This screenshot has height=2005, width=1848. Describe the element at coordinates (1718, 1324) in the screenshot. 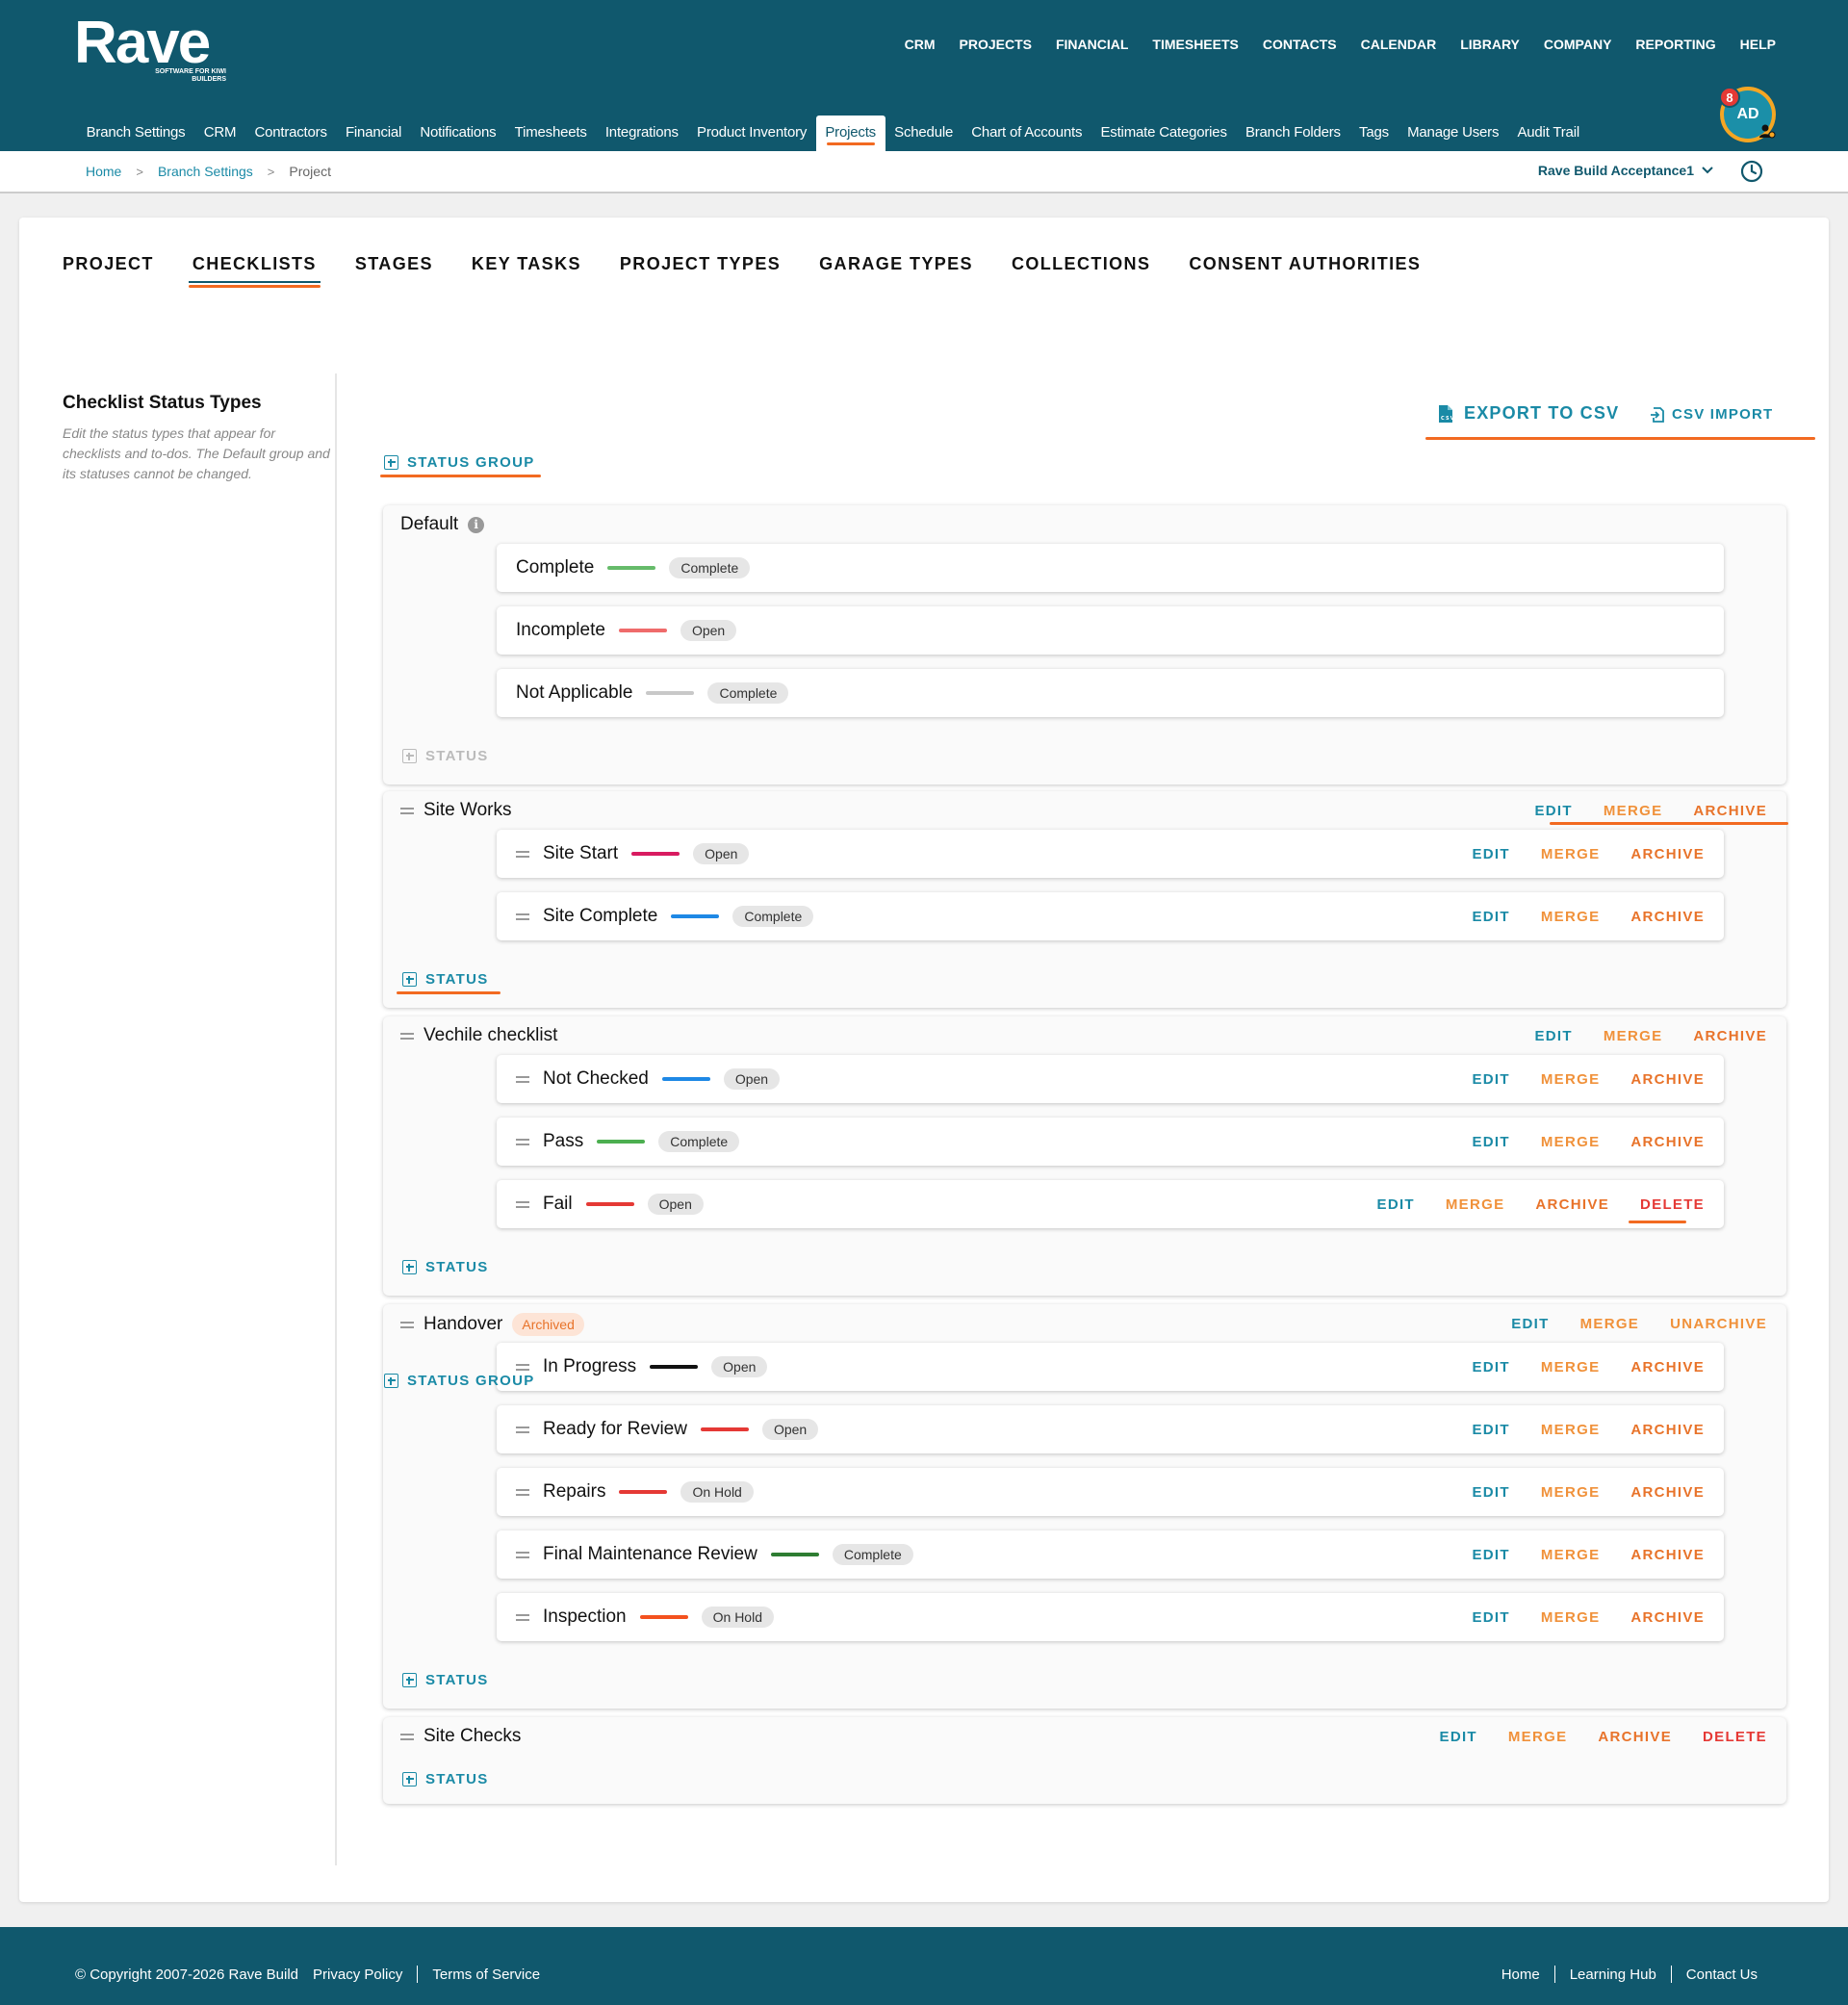

I see `group-unarchive-button: UNARCHIVE` at that location.